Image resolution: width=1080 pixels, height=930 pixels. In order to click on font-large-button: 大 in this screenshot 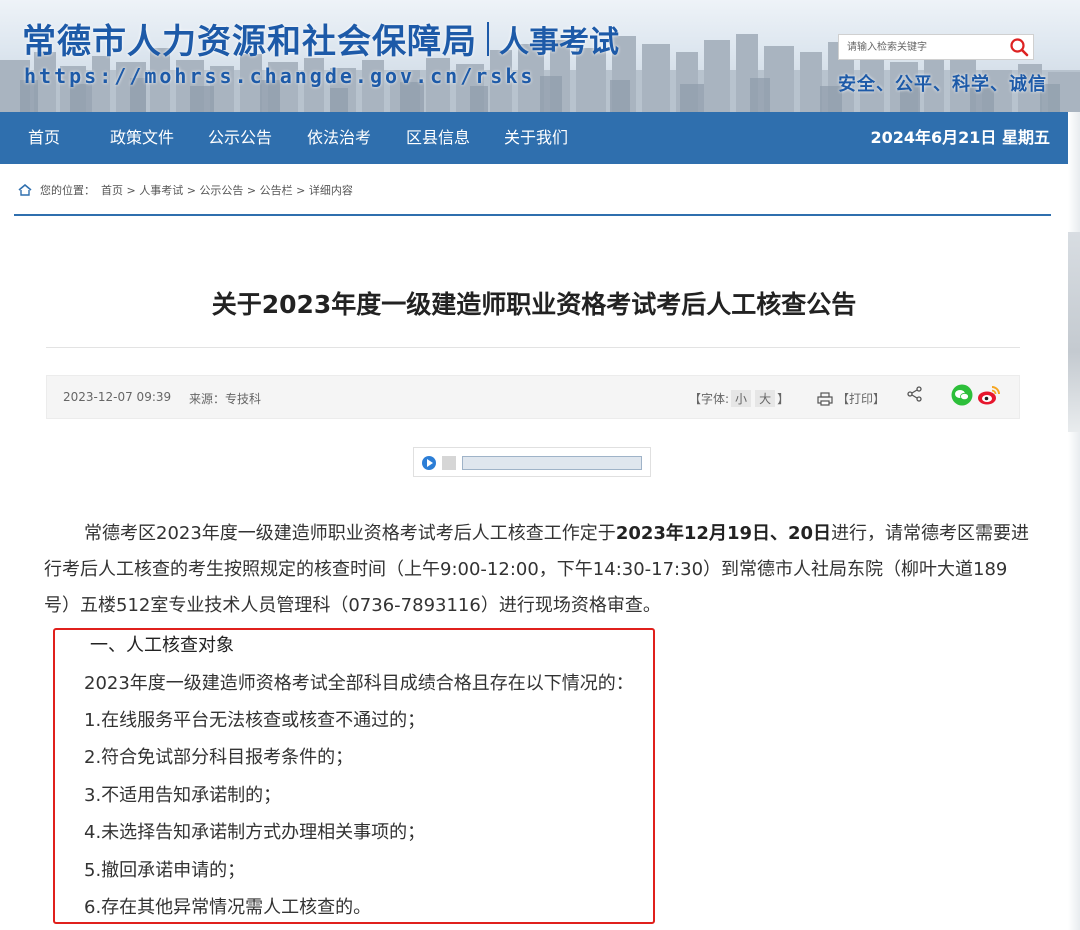, I will do `click(765, 398)`.